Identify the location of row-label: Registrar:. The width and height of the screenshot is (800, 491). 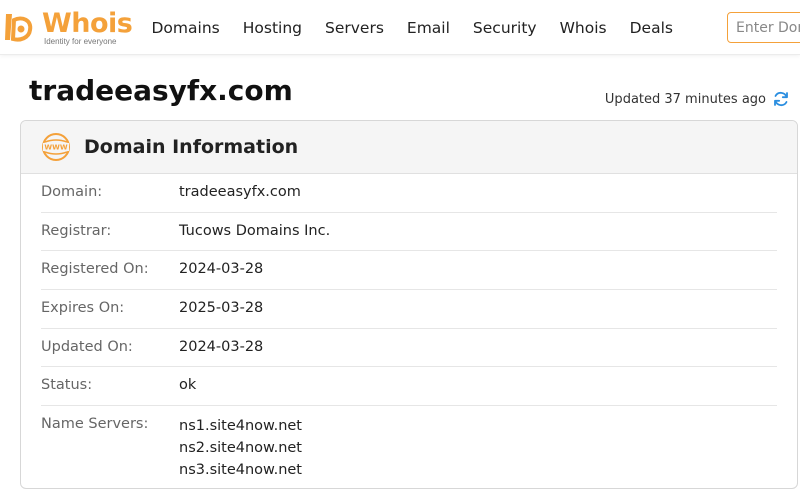
(76, 230).